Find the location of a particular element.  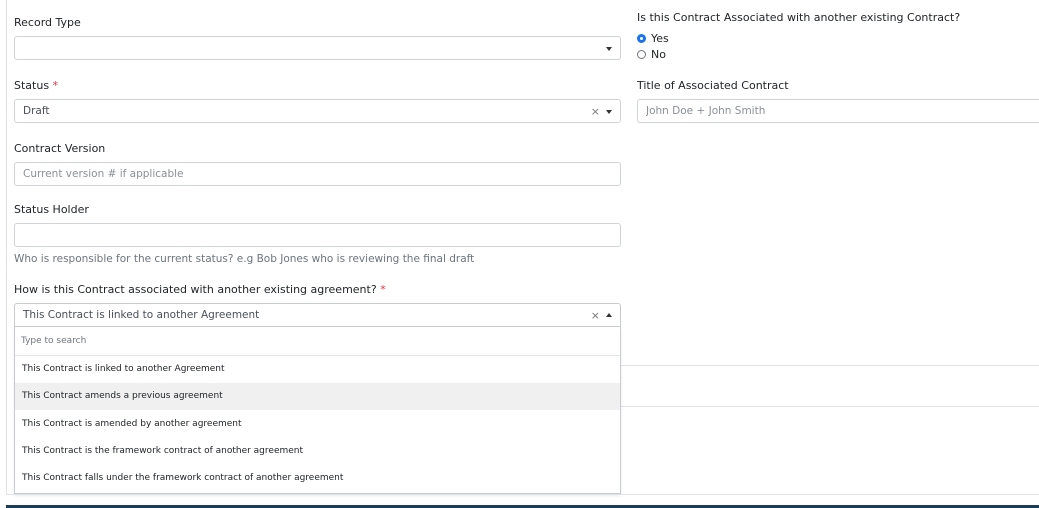

radio-no-label: No is located at coordinates (658, 54).